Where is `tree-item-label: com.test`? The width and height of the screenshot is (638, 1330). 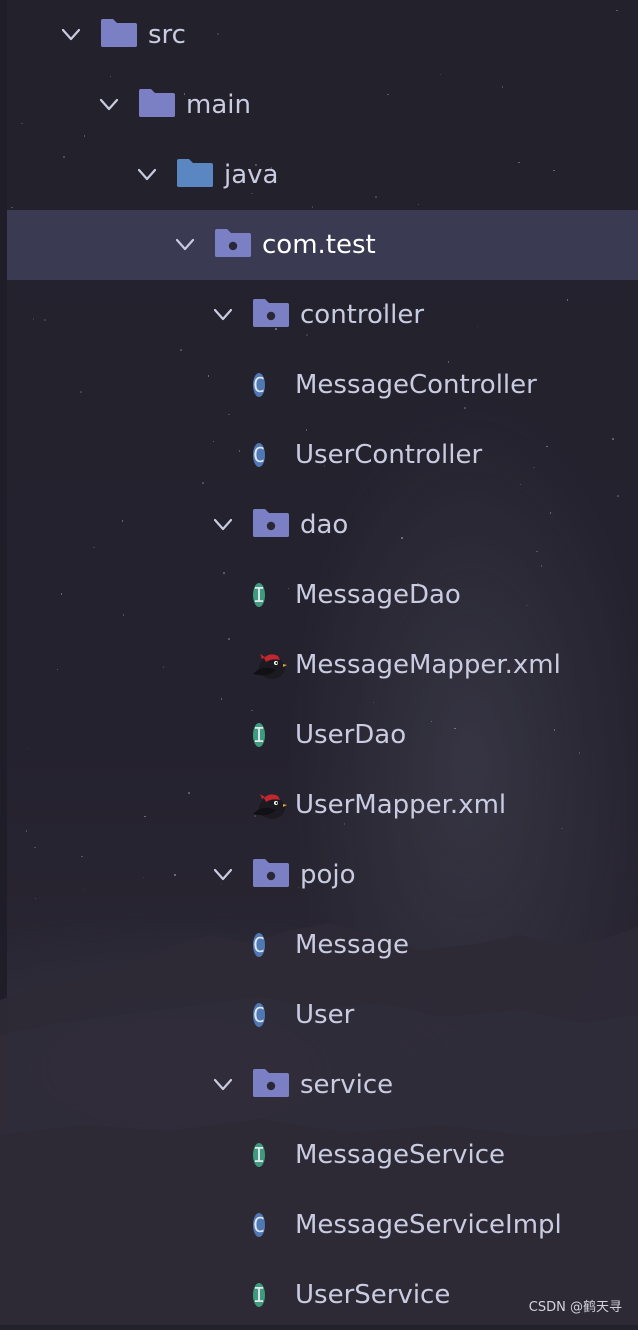 tree-item-label: com.test is located at coordinates (319, 245).